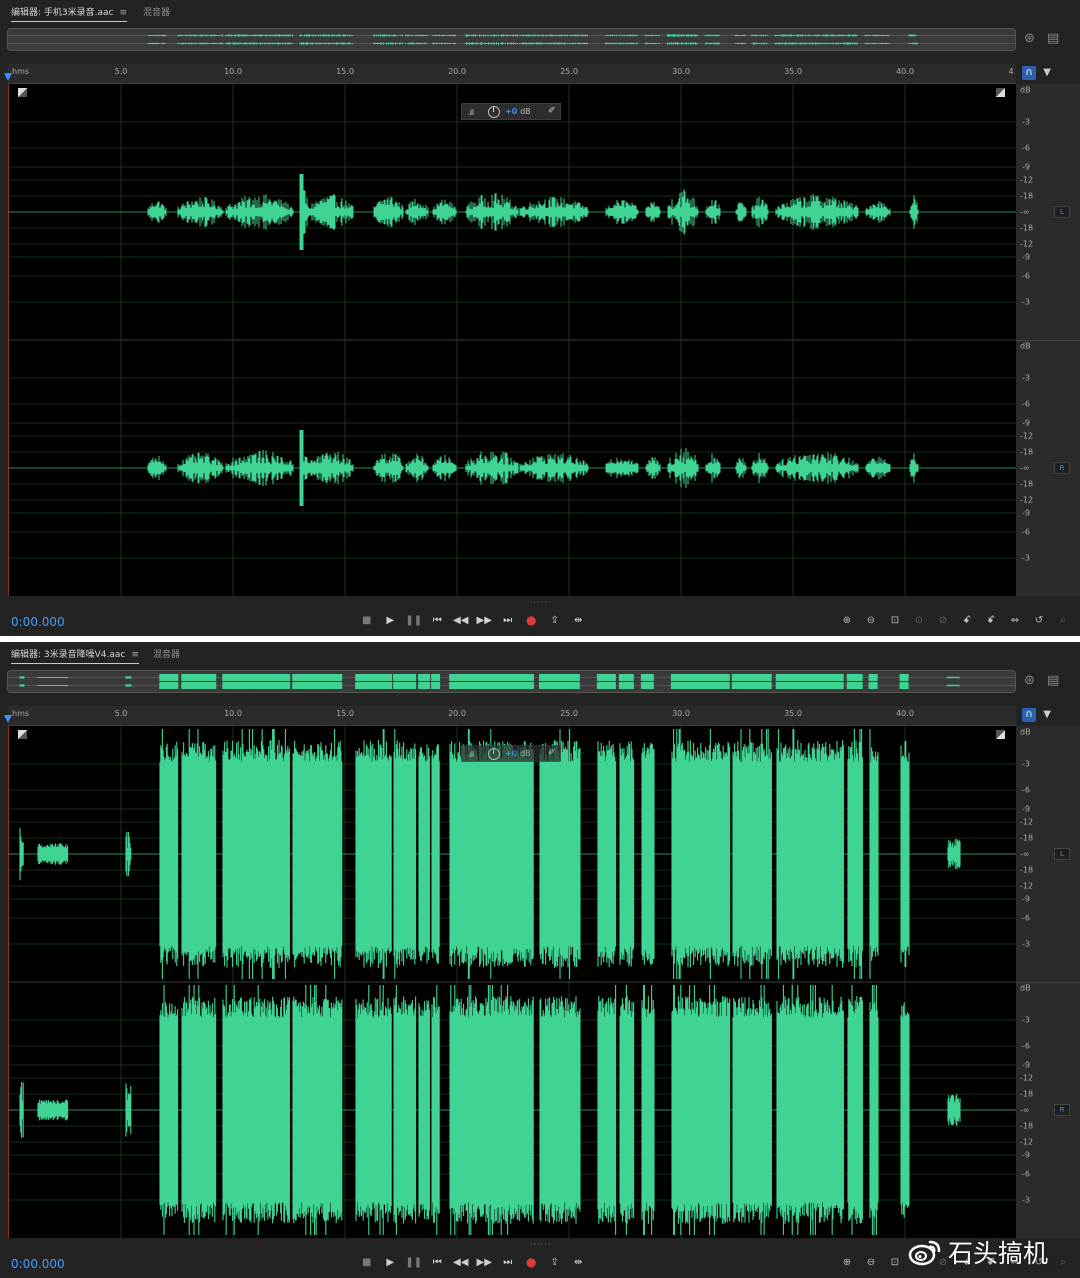 Image resolution: width=1080 pixels, height=1278 pixels. What do you see at coordinates (471, 112) in the screenshot?
I see `level-bars-icon: .ıll` at bounding box center [471, 112].